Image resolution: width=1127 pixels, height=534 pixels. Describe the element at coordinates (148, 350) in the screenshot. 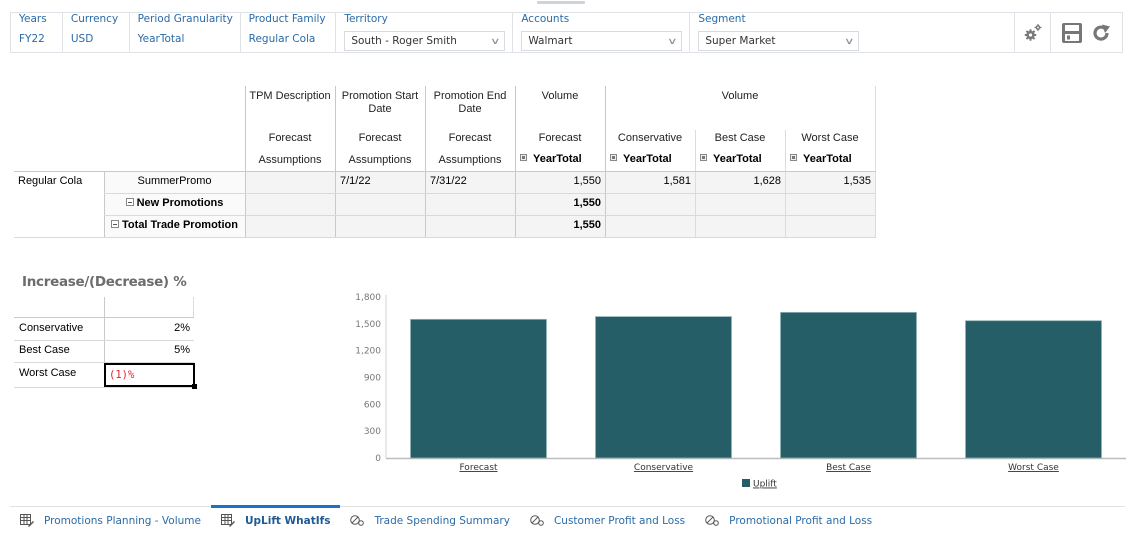

I see `incdec-value-cell: 5%` at that location.